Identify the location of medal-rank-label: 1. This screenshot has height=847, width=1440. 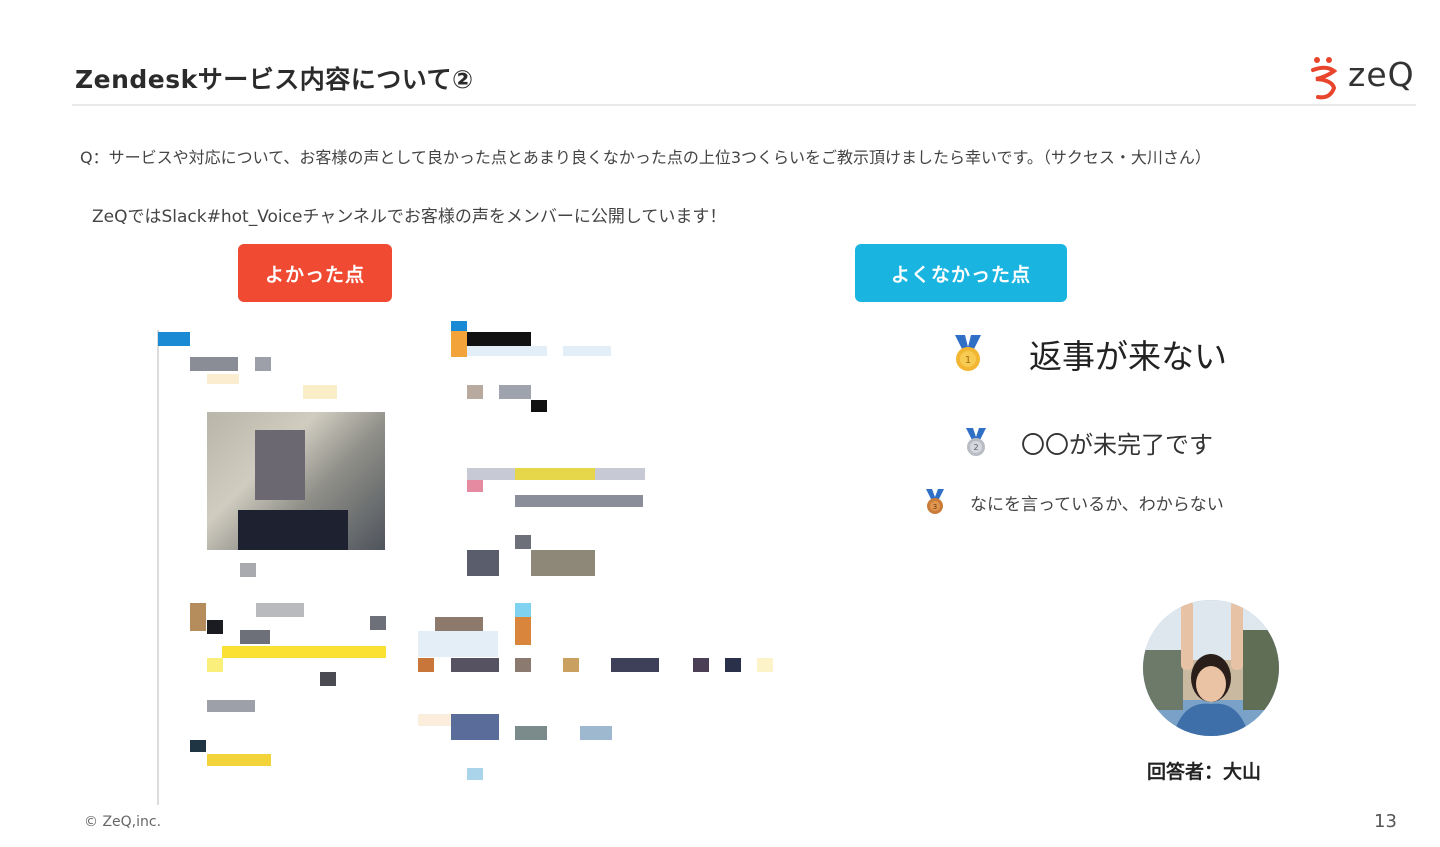
(968, 360).